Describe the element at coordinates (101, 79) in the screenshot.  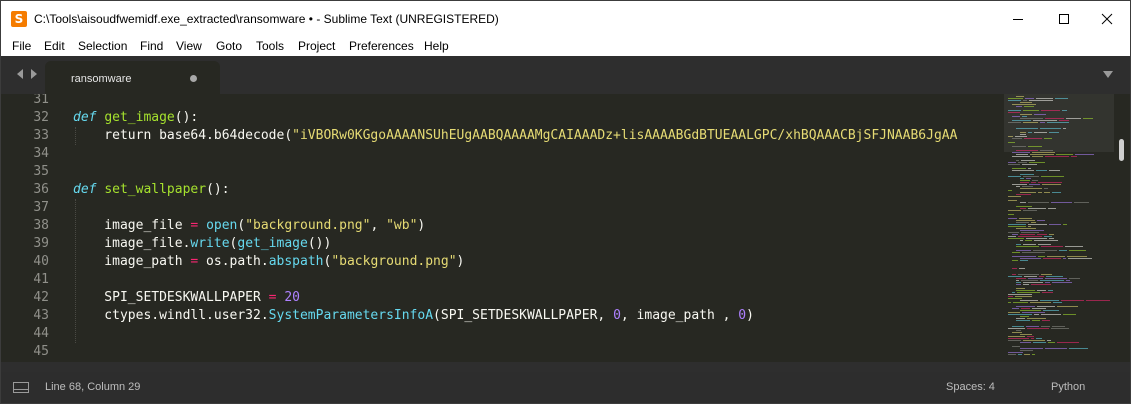
I see `tab-label: ransomware` at that location.